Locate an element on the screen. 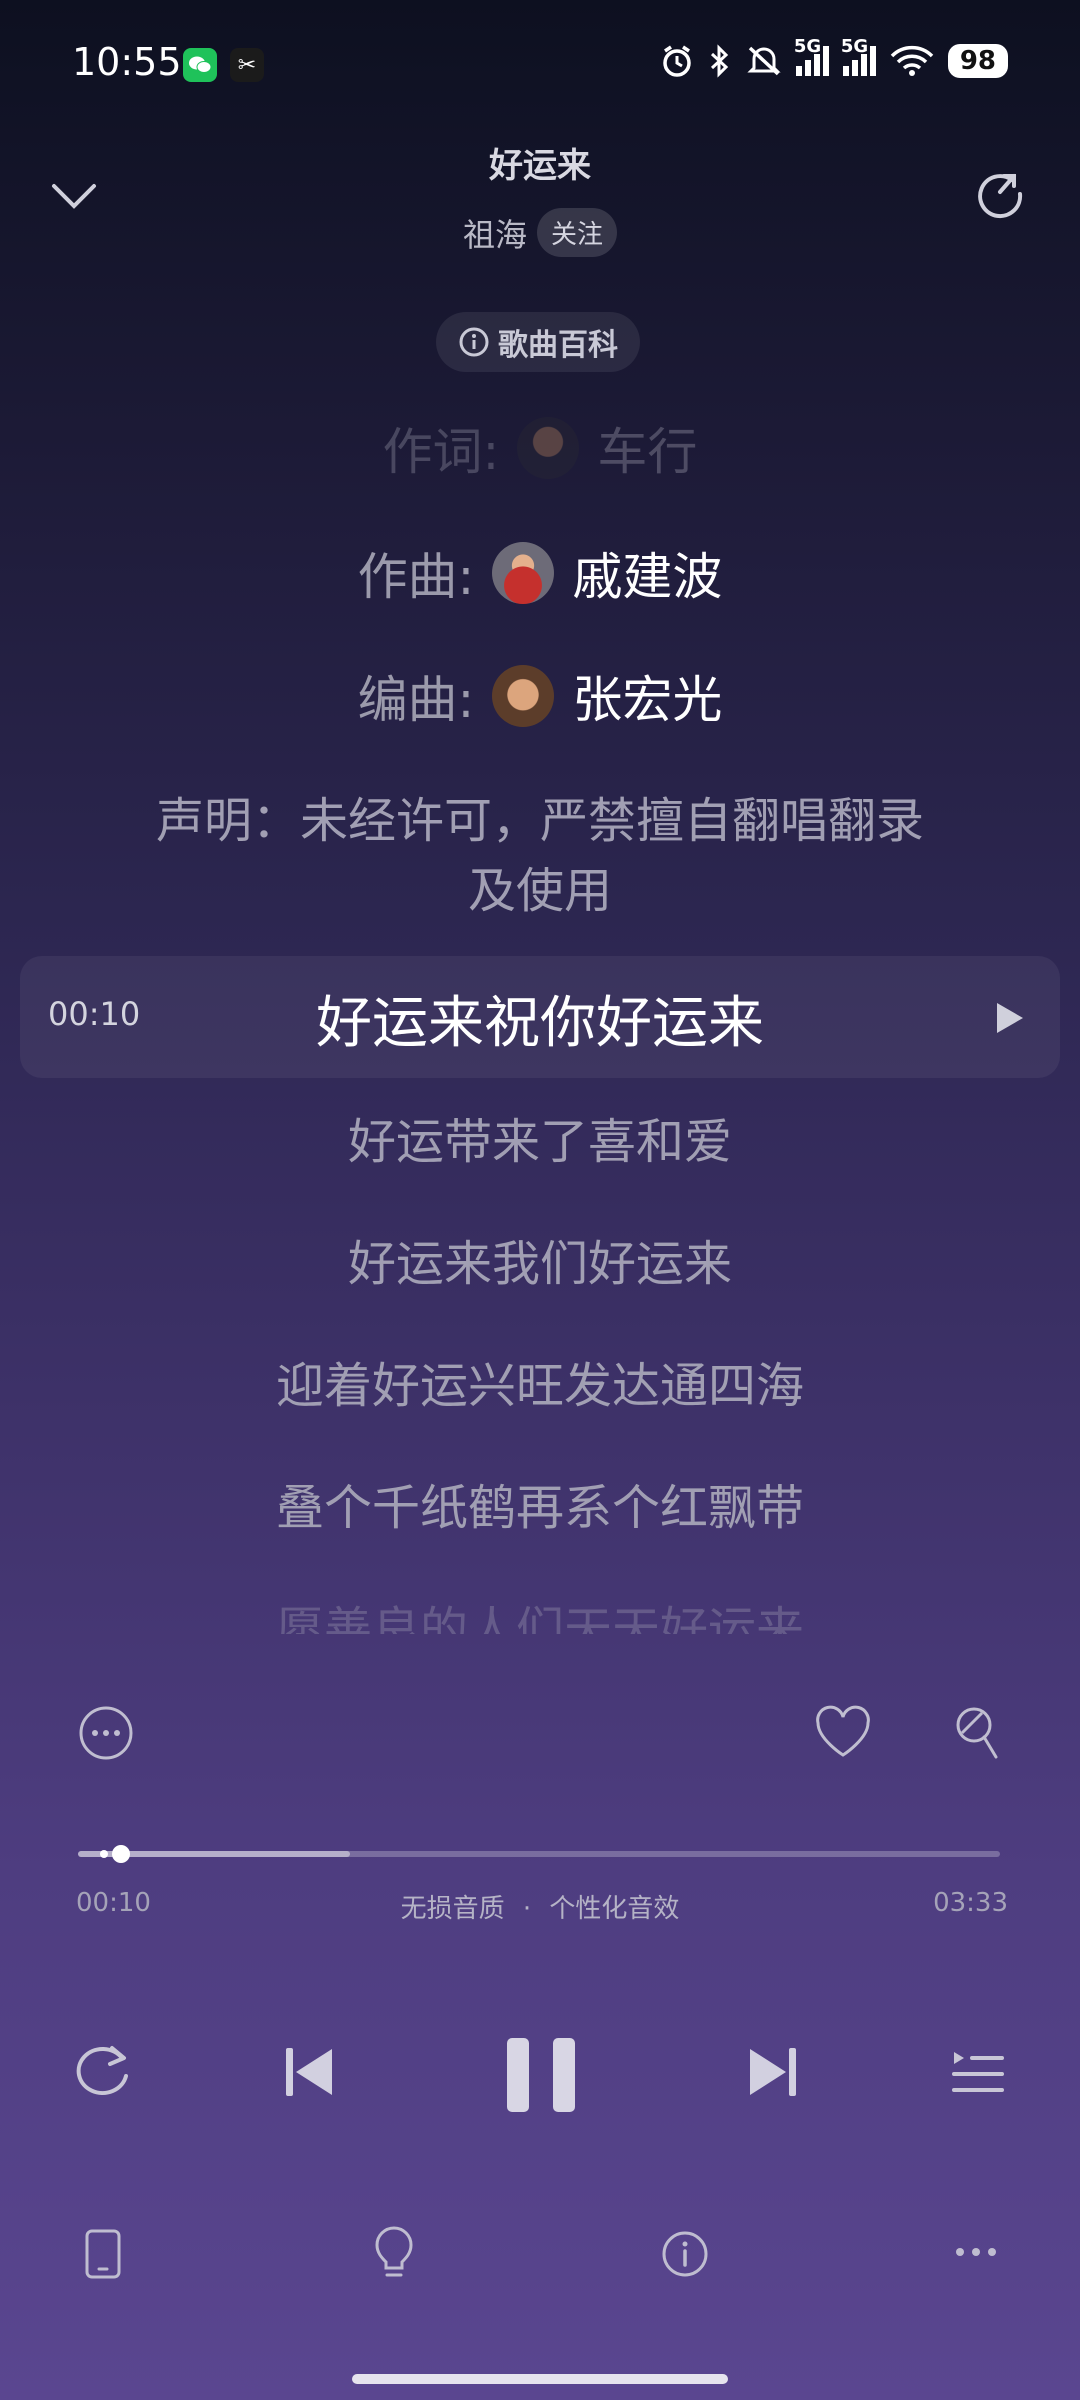 This screenshot has height=2400, width=1080. playlist-icon is located at coordinates (977, 2072).